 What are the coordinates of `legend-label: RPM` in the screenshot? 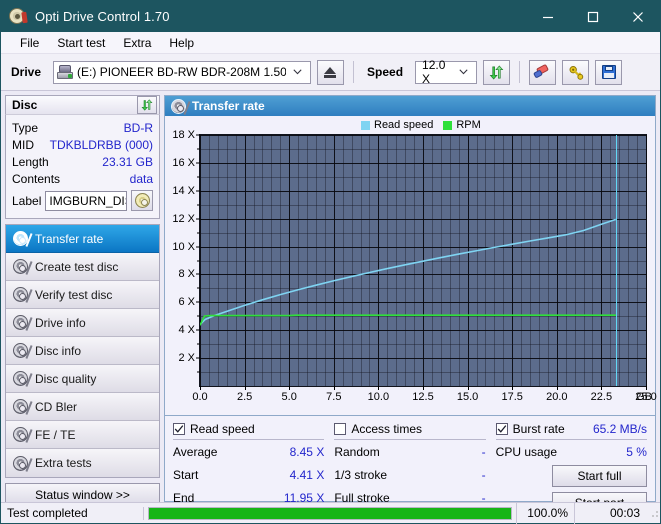 It's located at (468, 125).